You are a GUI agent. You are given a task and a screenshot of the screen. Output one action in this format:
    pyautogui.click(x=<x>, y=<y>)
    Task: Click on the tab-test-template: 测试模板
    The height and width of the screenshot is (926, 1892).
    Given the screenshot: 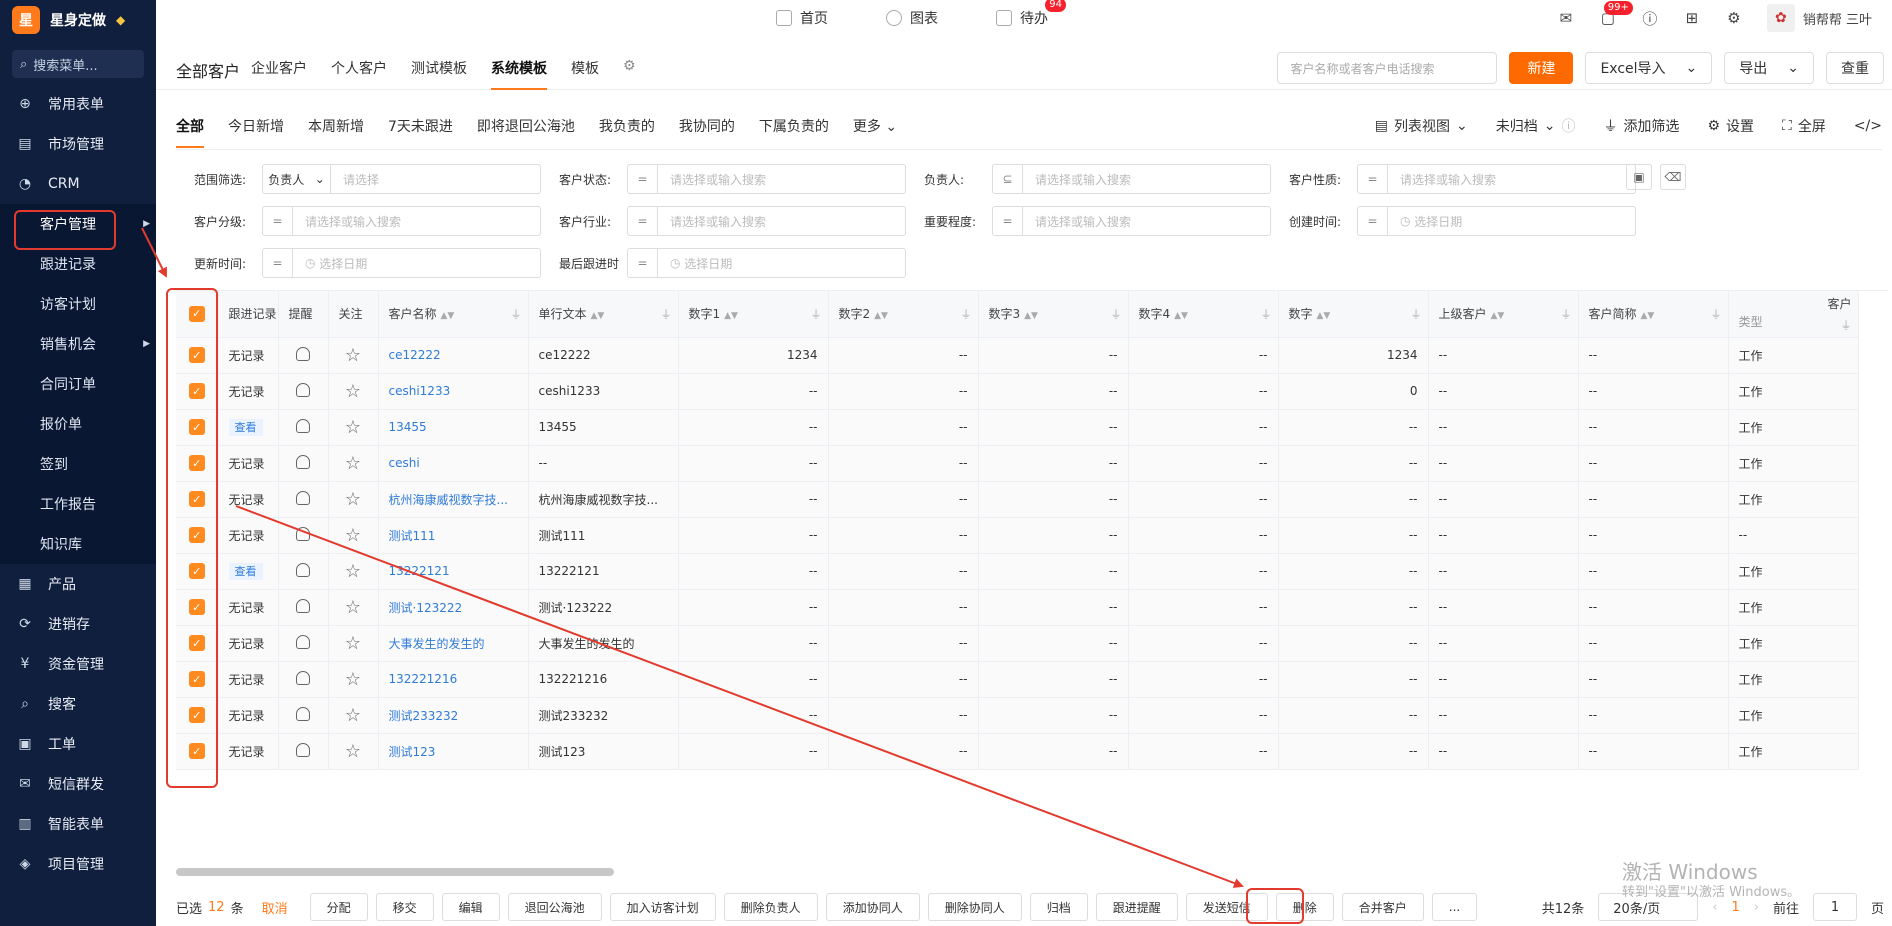 What is the action you would take?
    pyautogui.click(x=439, y=74)
    